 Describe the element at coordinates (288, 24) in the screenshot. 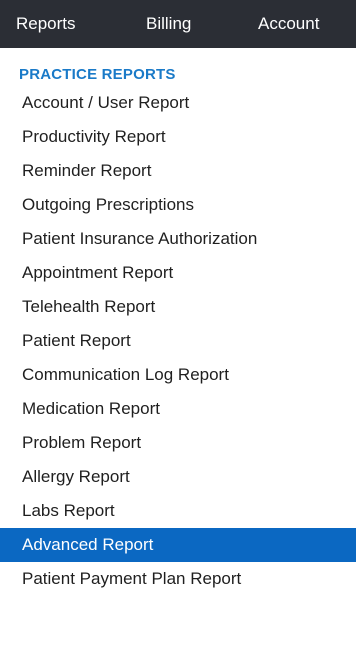

I see `nav-account: Account` at that location.